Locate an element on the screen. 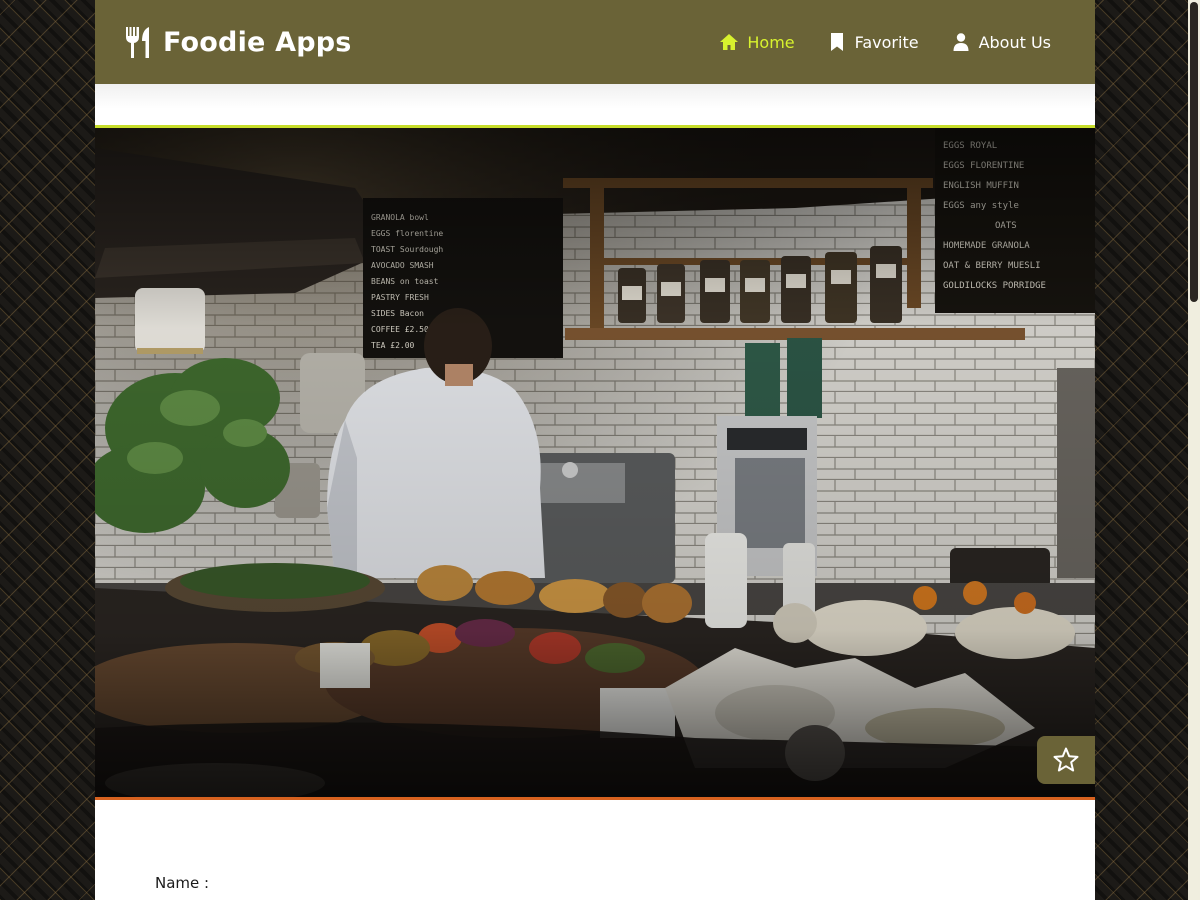 The width and height of the screenshot is (1200, 900). nav-item-home-label: Home is located at coordinates (771, 42).